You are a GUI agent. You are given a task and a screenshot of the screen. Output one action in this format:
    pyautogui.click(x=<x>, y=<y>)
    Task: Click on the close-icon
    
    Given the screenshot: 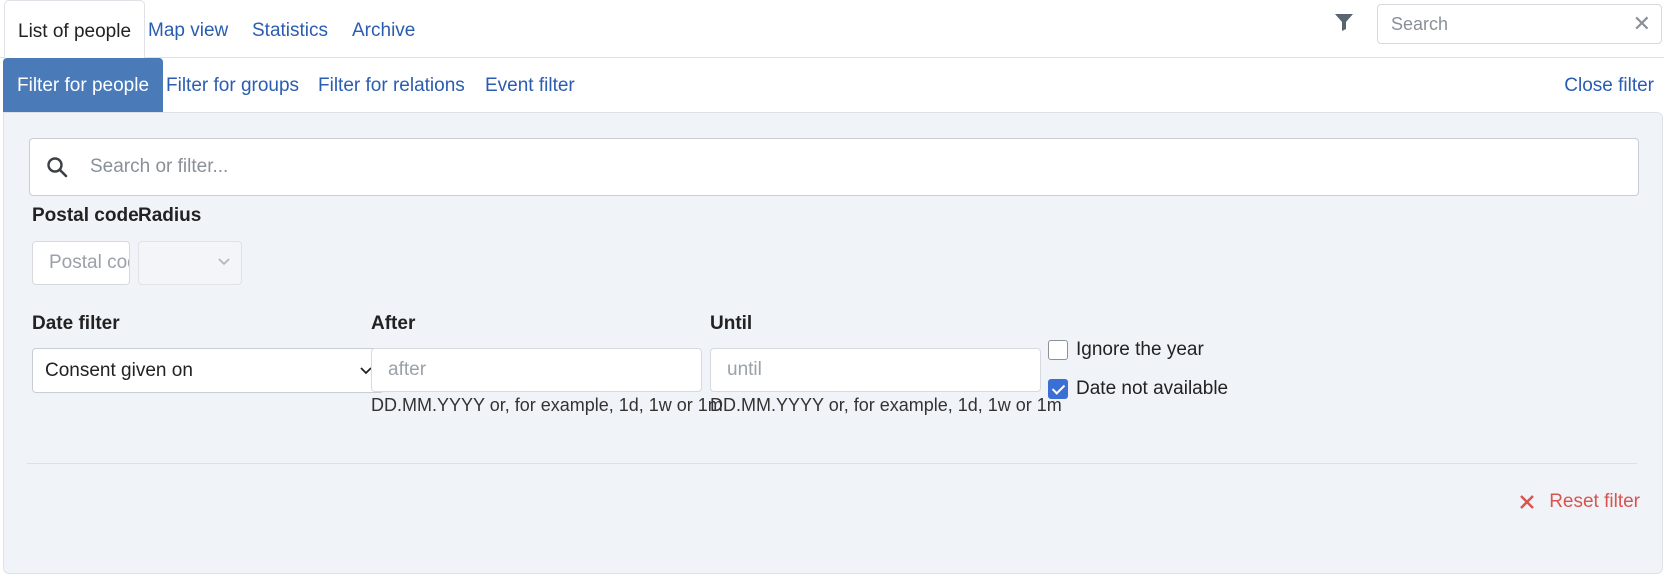 What is the action you would take?
    pyautogui.click(x=1527, y=502)
    